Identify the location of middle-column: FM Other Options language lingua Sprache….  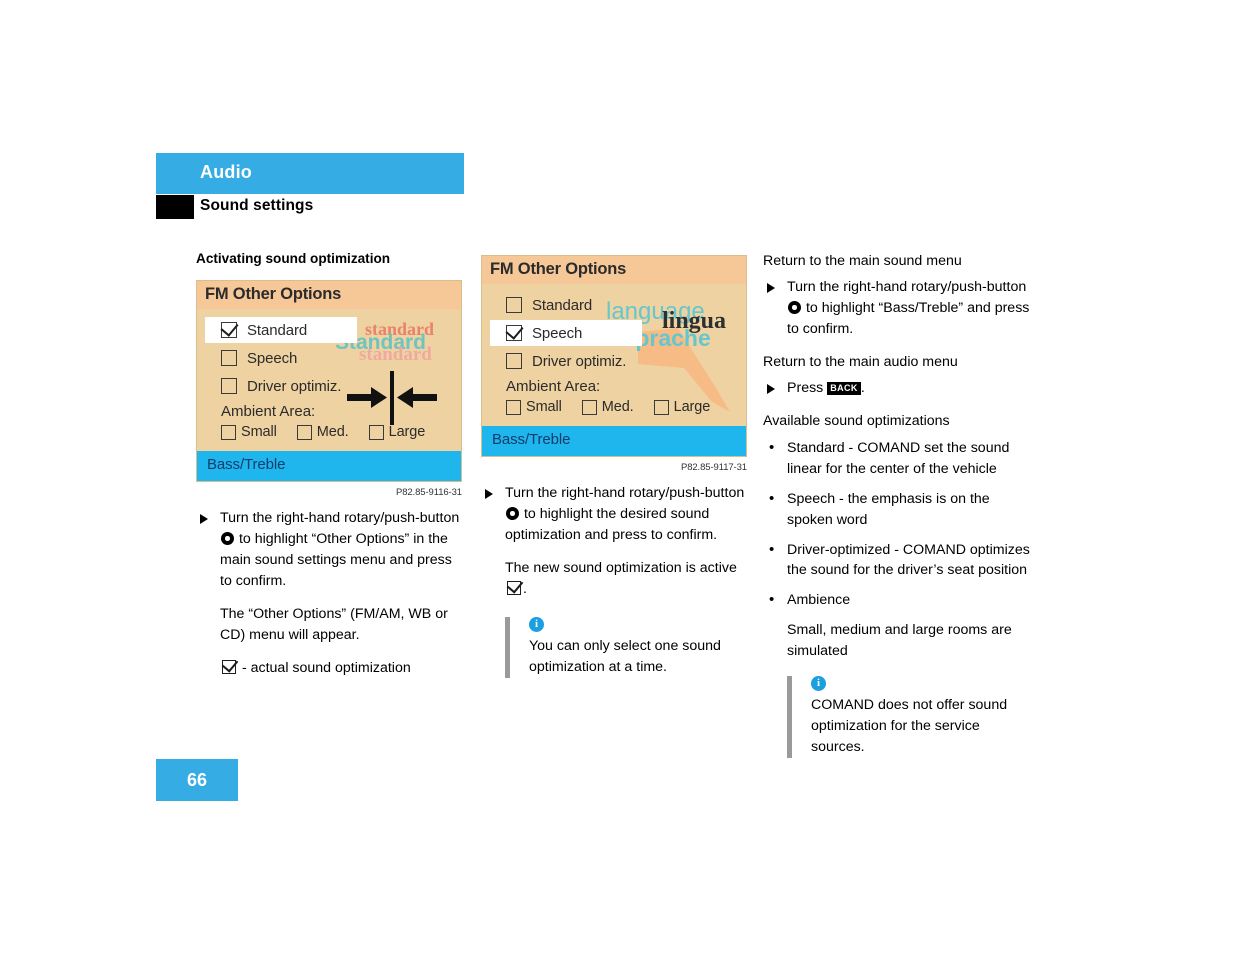
(615, 467).